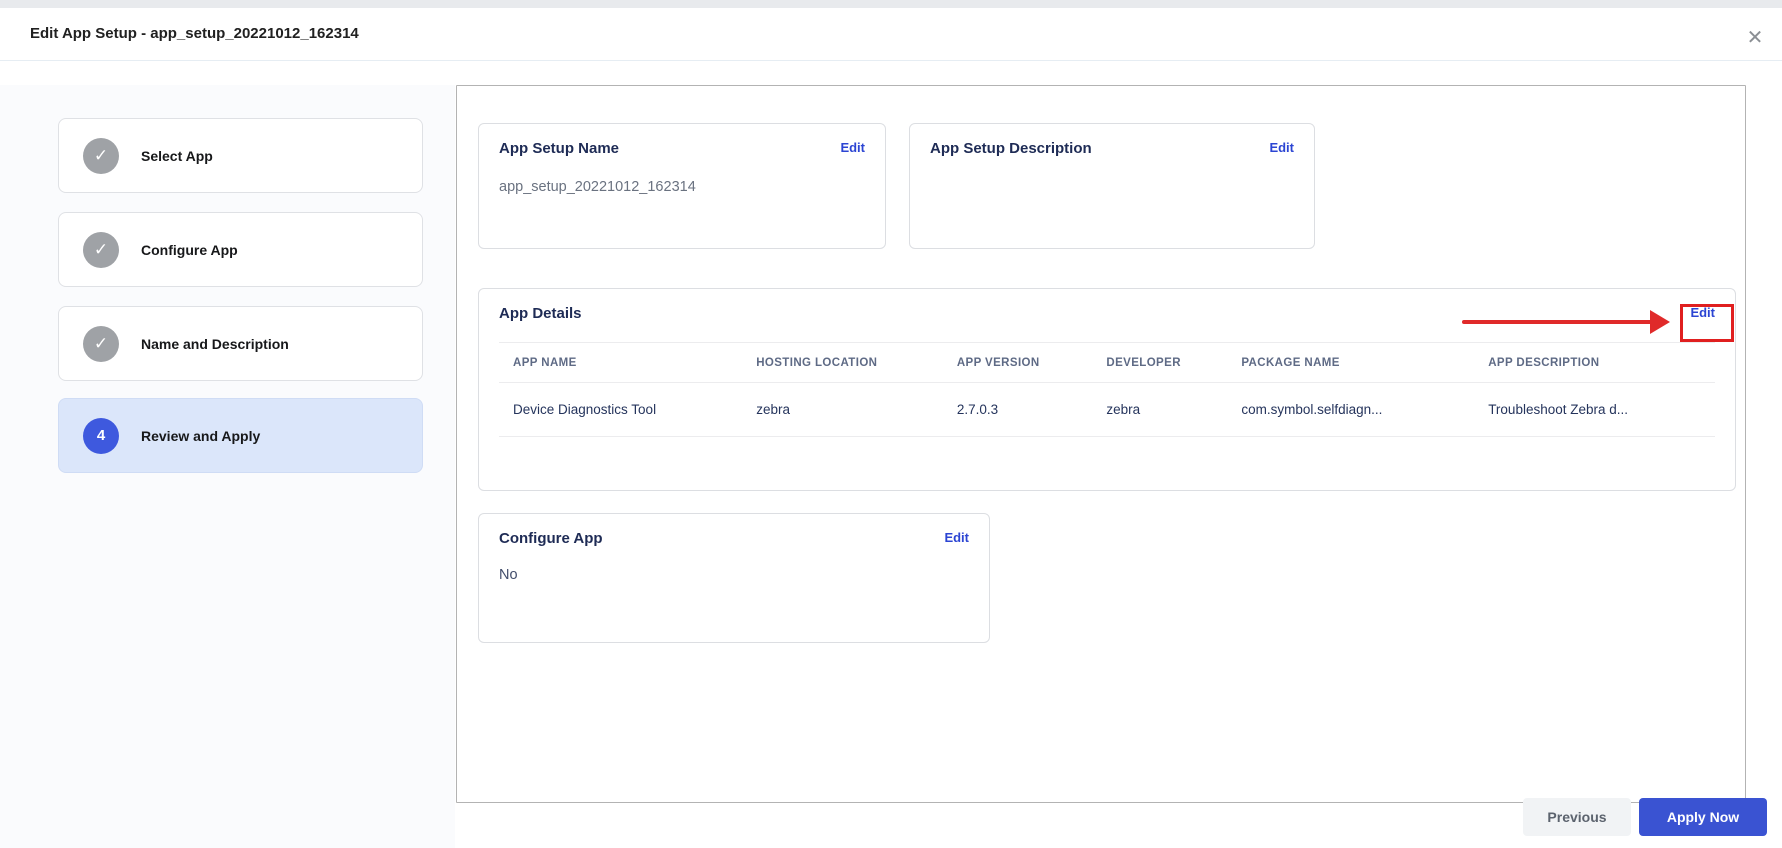  I want to click on column-header: APP VERSION, so click(1017, 362).